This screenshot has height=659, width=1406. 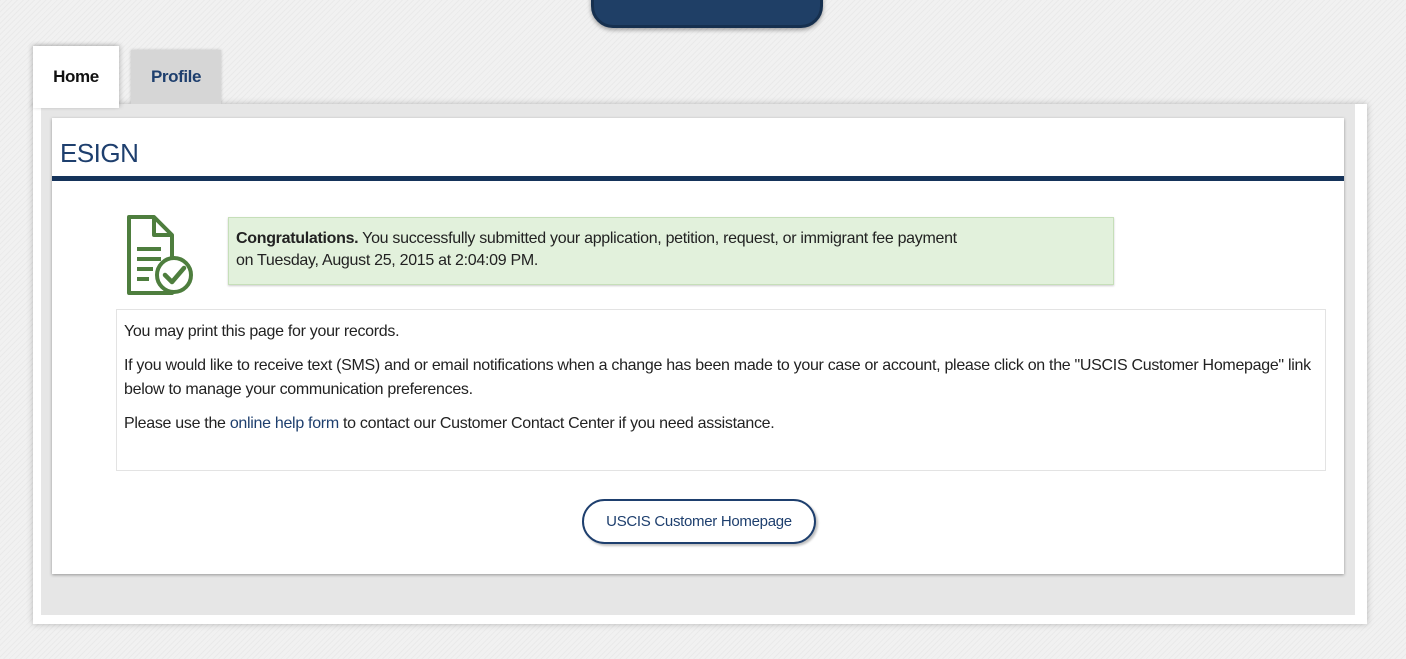 I want to click on alert-strong-text: Congratulations., so click(x=297, y=238).